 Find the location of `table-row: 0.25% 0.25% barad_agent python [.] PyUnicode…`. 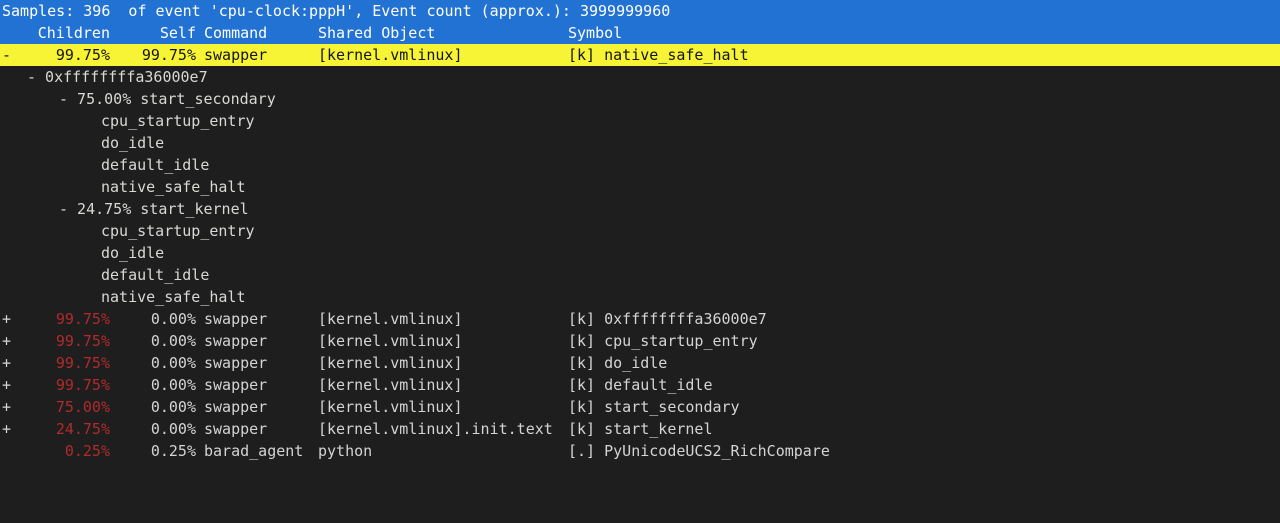

table-row: 0.25% 0.25% barad_agent python [.] PyUnicode… is located at coordinates (640, 451).